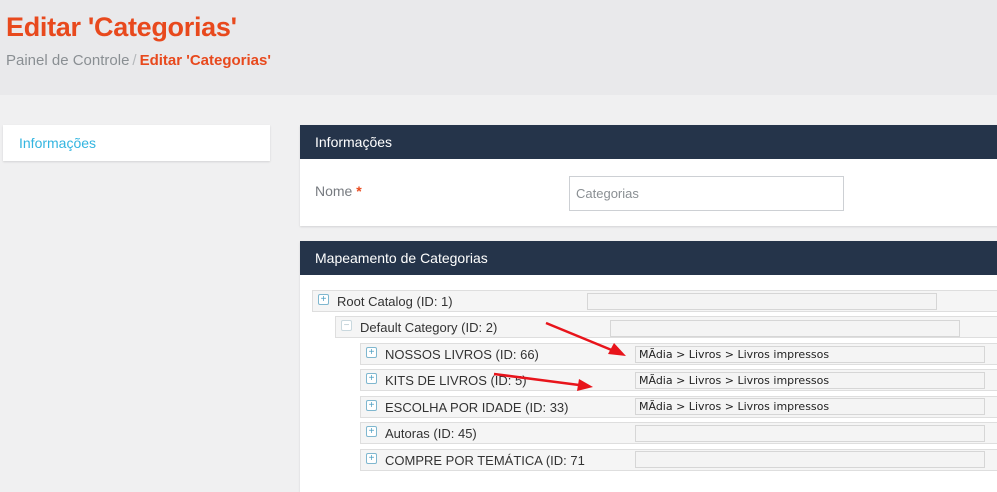 The image size is (997, 492). I want to click on mapping-input-root-catalog, so click(762, 301).